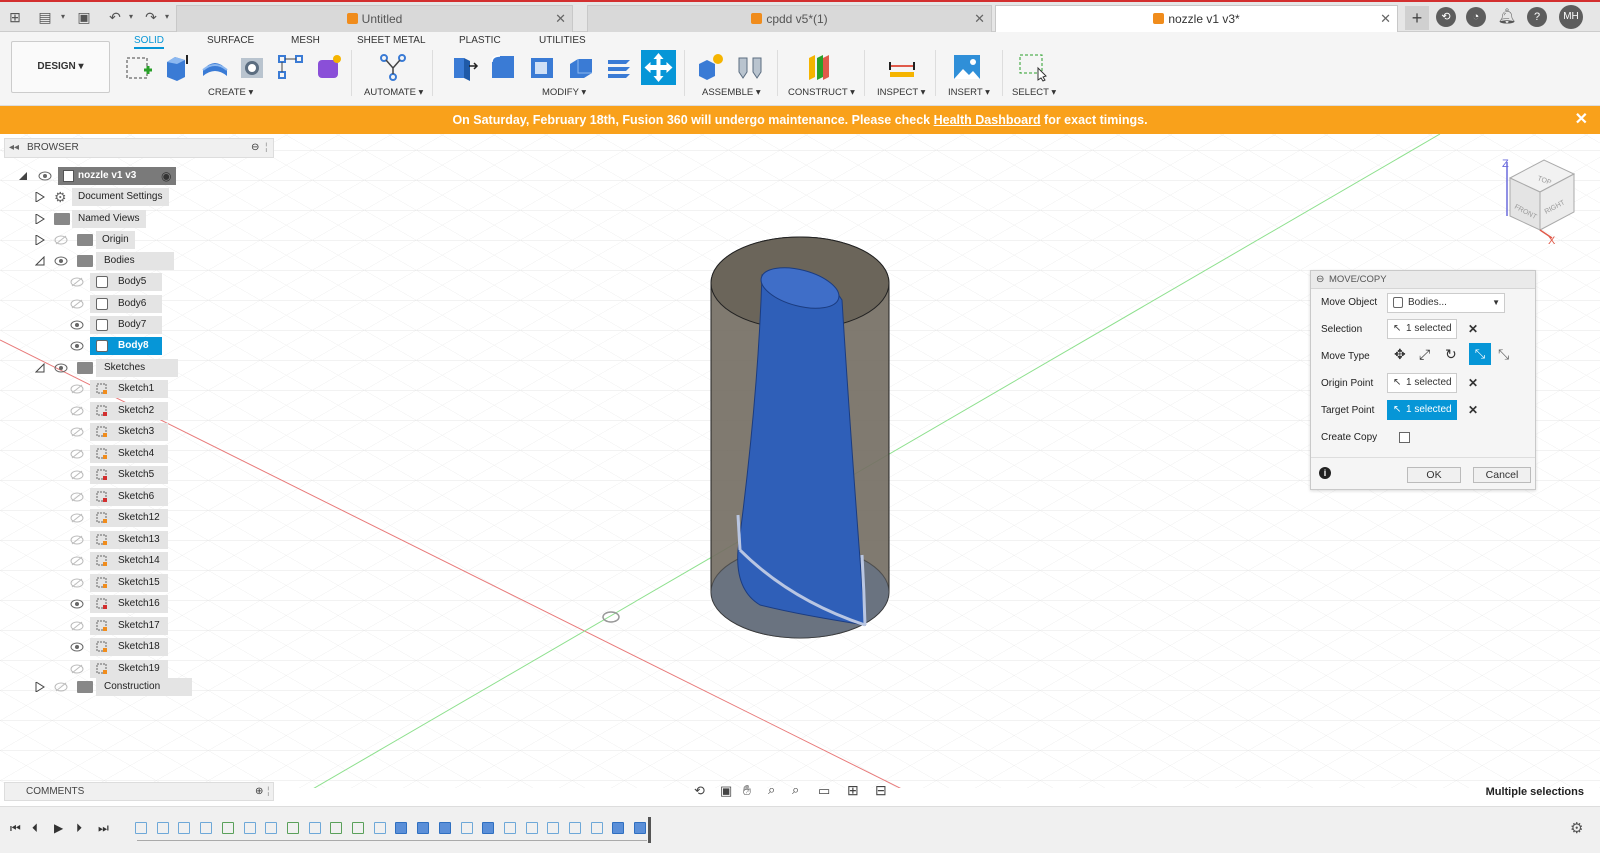 Image resolution: width=1600 pixels, height=853 pixels. What do you see at coordinates (564, 92) in the screenshot?
I see `modify-menu: MODIFY ▾` at bounding box center [564, 92].